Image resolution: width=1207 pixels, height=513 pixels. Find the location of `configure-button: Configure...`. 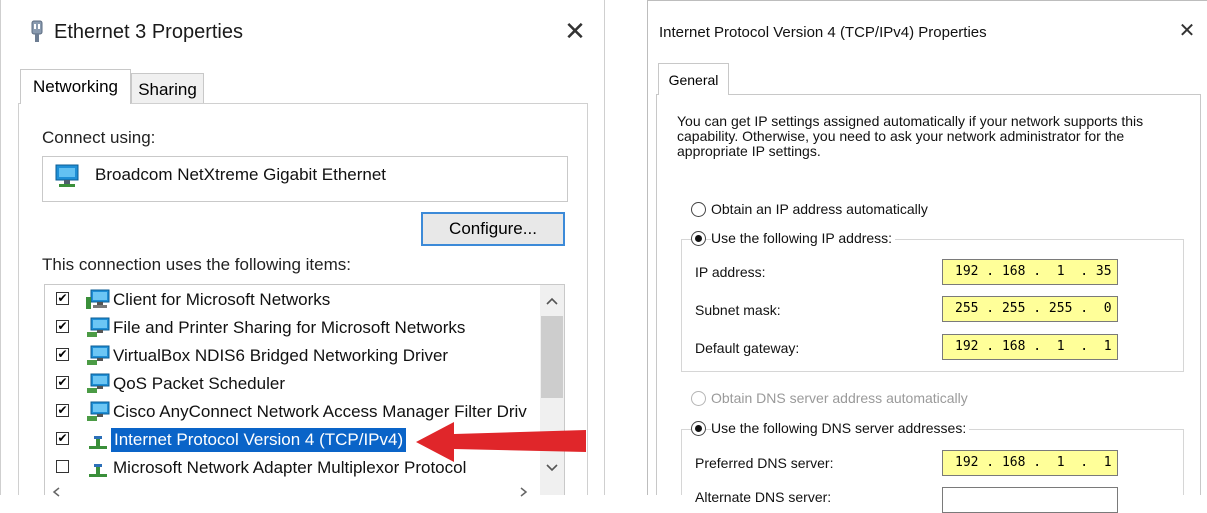

configure-button: Configure... is located at coordinates (493, 229).